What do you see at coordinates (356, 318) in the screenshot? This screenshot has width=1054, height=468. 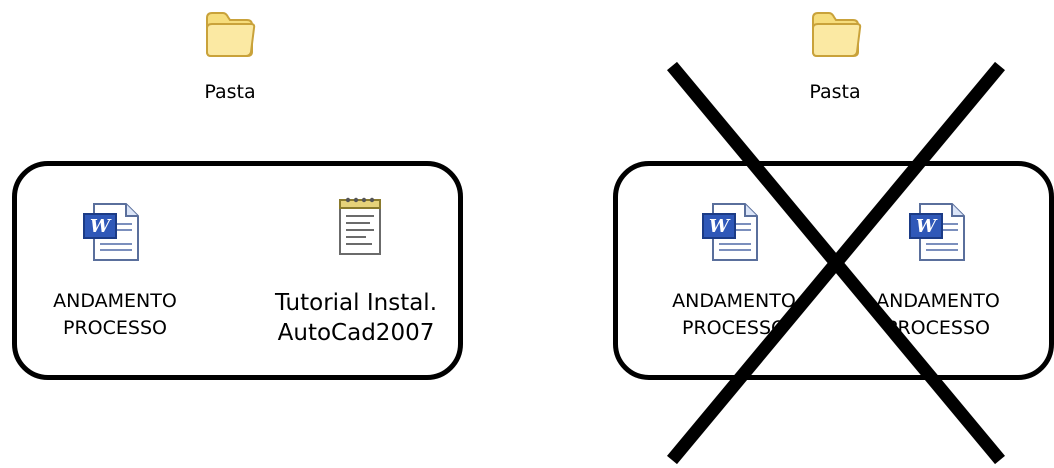 I see `left-file-notepad-label: Tutorial Instal. AutoCad2007` at bounding box center [356, 318].